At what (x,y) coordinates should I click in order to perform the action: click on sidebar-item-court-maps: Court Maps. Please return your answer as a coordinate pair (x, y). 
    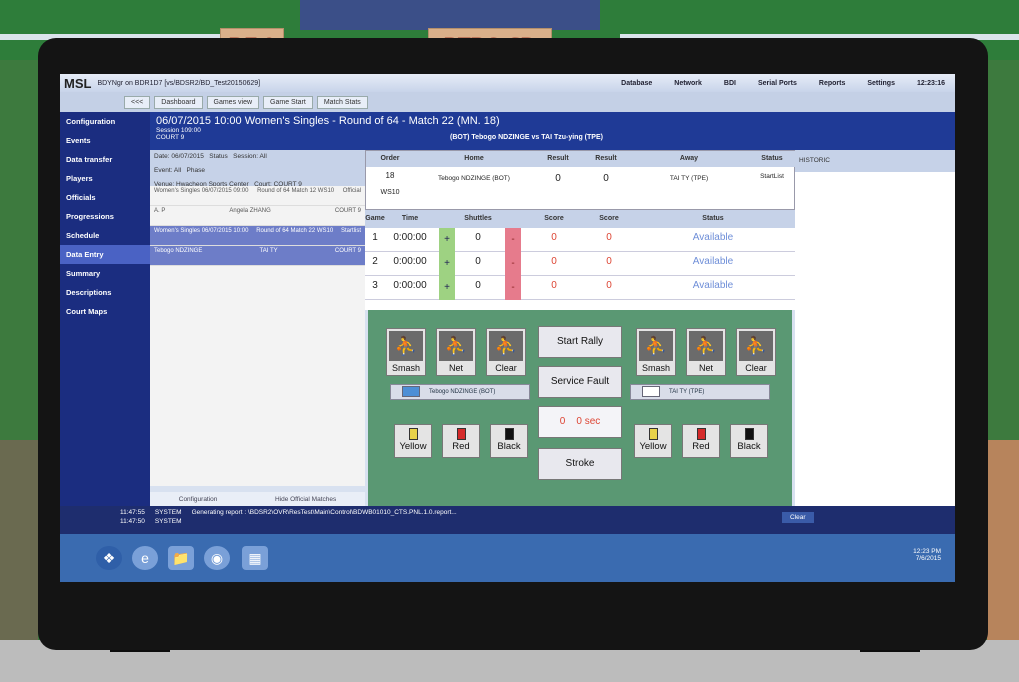
    Looking at the image, I should click on (105, 311).